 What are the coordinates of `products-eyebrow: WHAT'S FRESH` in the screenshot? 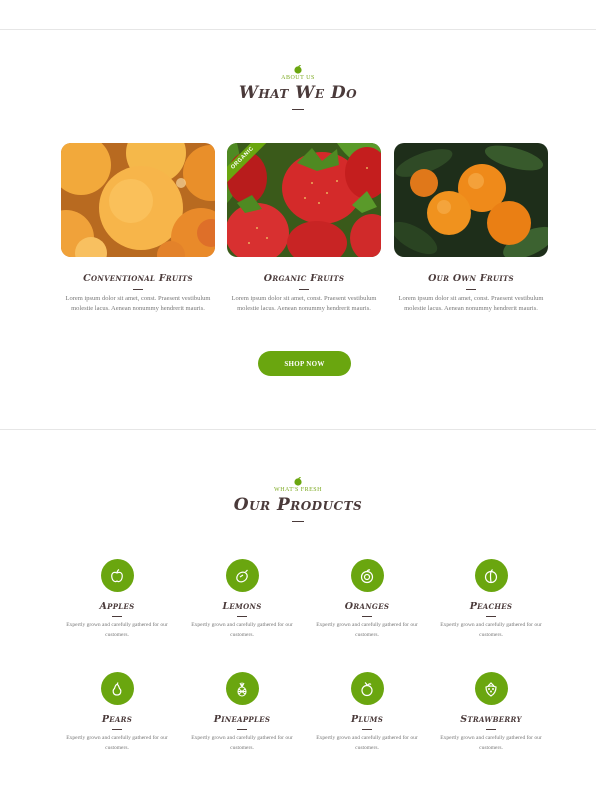 It's located at (298, 490).